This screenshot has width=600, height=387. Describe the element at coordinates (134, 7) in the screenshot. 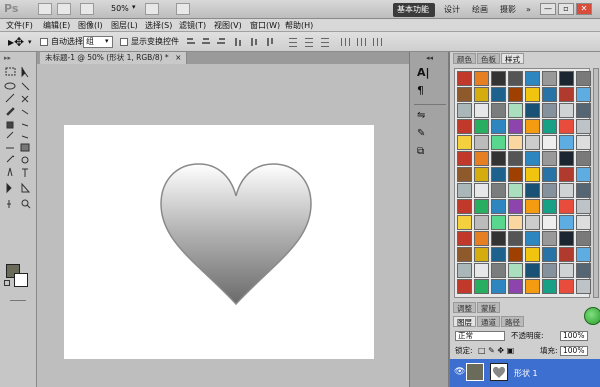

I see `chevron-down-icon: ▾` at that location.